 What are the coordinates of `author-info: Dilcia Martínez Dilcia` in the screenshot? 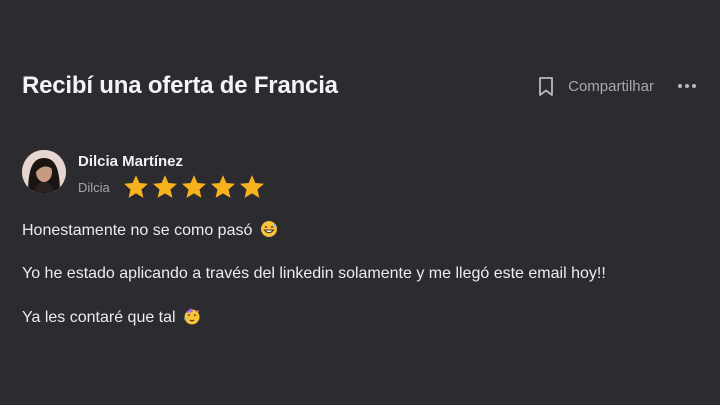 It's located at (172, 175).